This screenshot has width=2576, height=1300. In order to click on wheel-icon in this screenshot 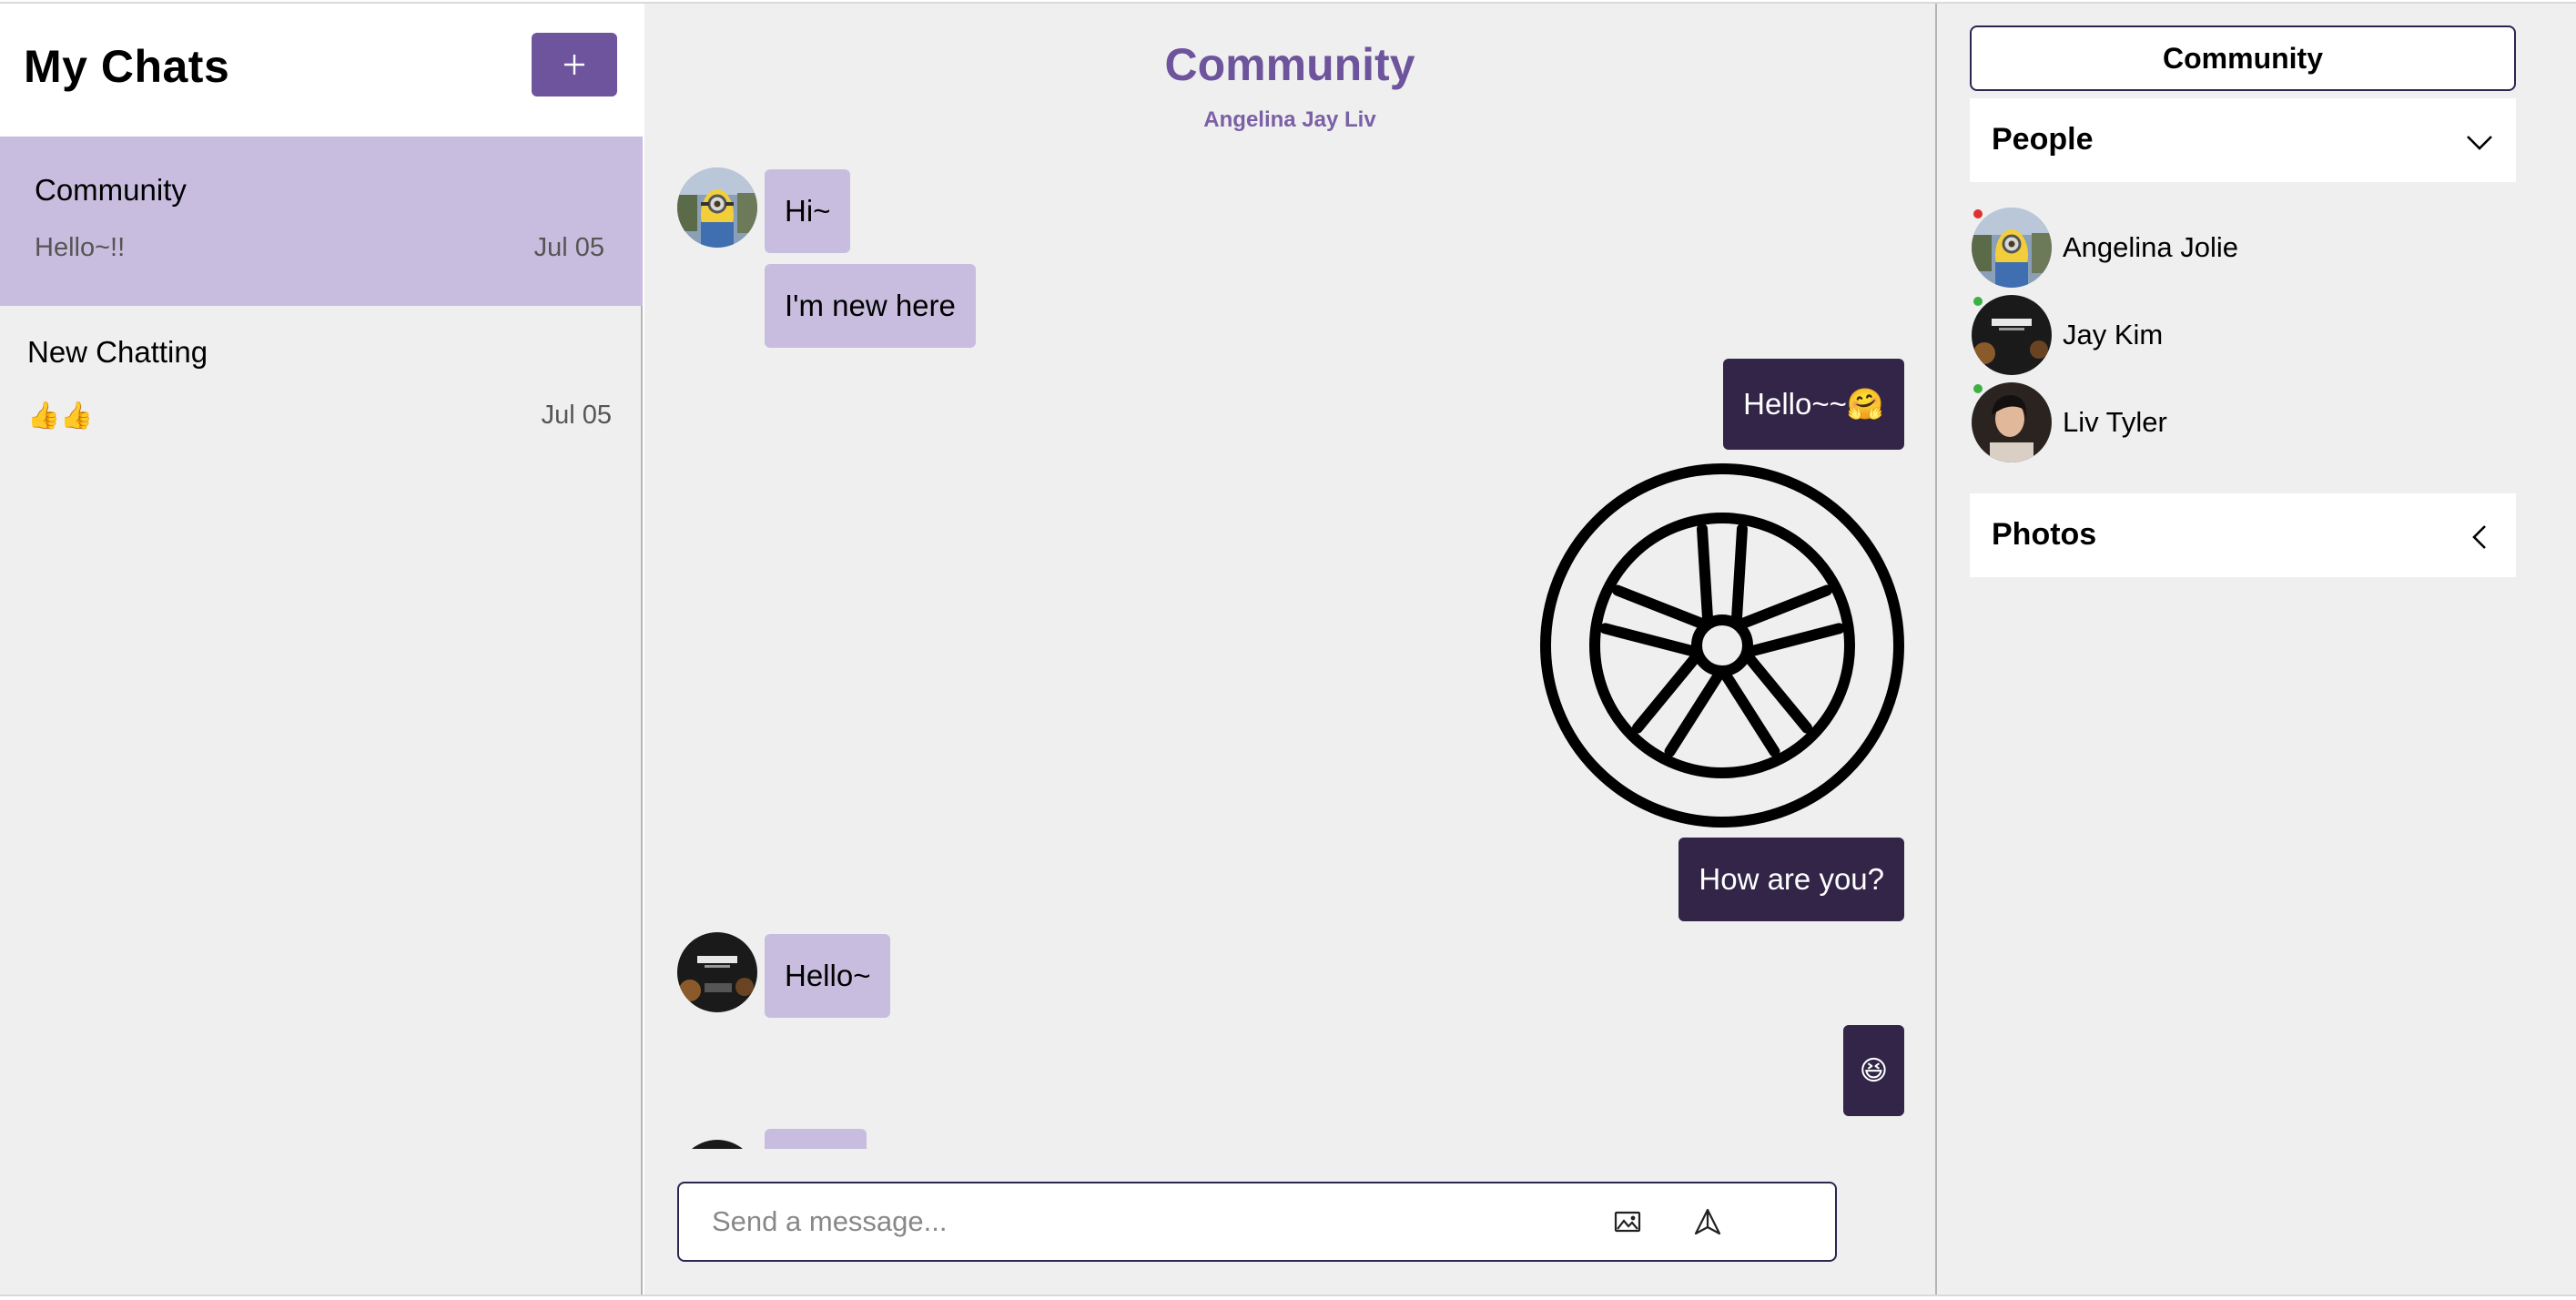, I will do `click(1722, 645)`.